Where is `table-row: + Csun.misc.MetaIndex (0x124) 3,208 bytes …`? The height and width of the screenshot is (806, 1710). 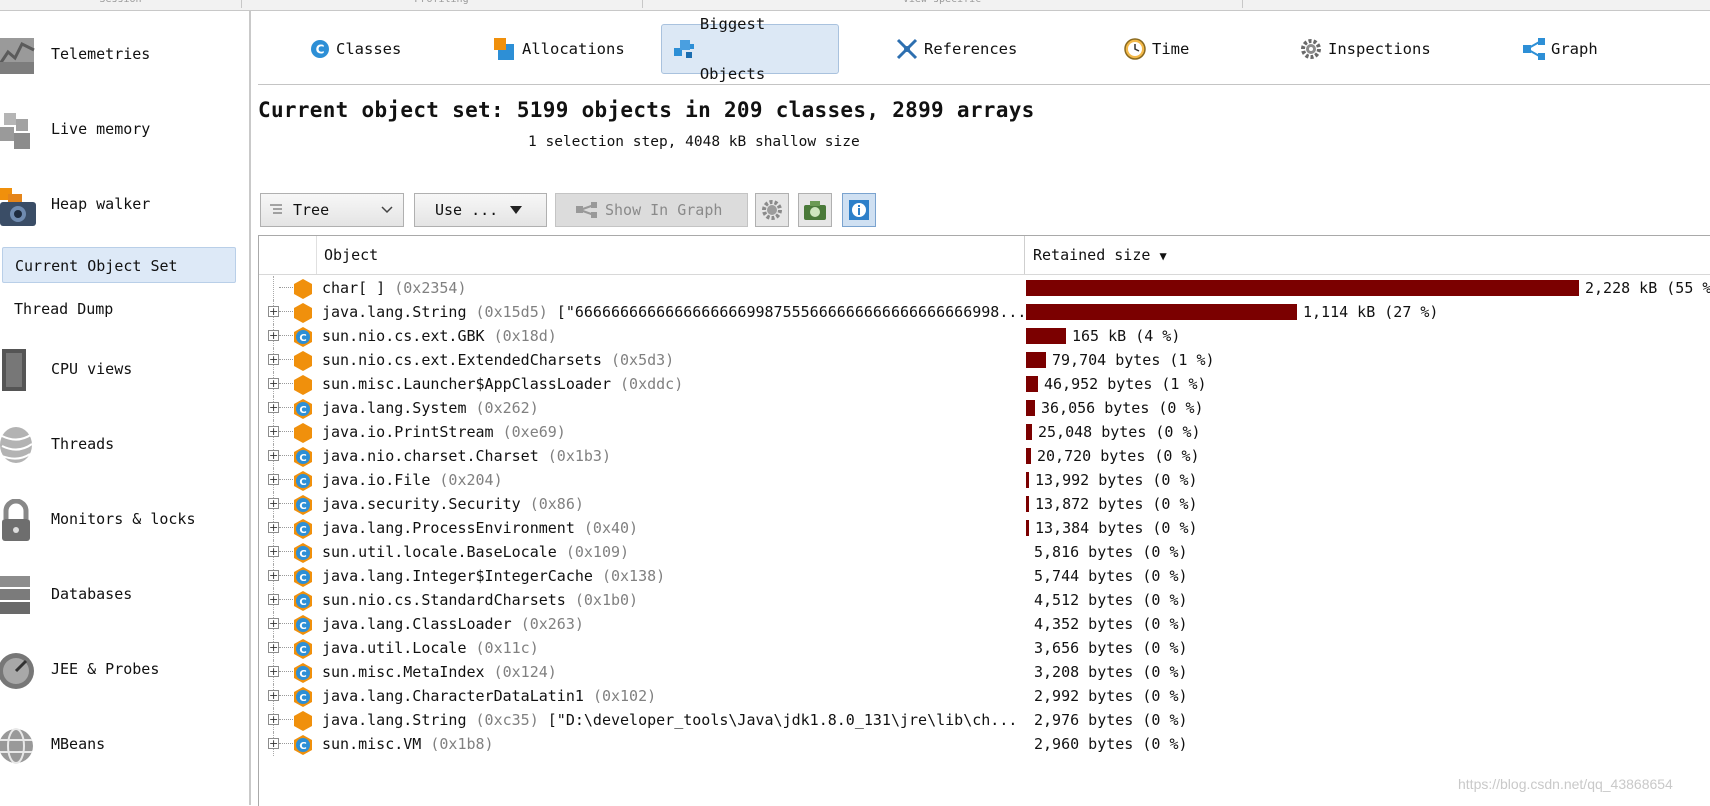 table-row: + Csun.misc.MetaIndex (0x124) 3,208 bytes … is located at coordinates (984, 672).